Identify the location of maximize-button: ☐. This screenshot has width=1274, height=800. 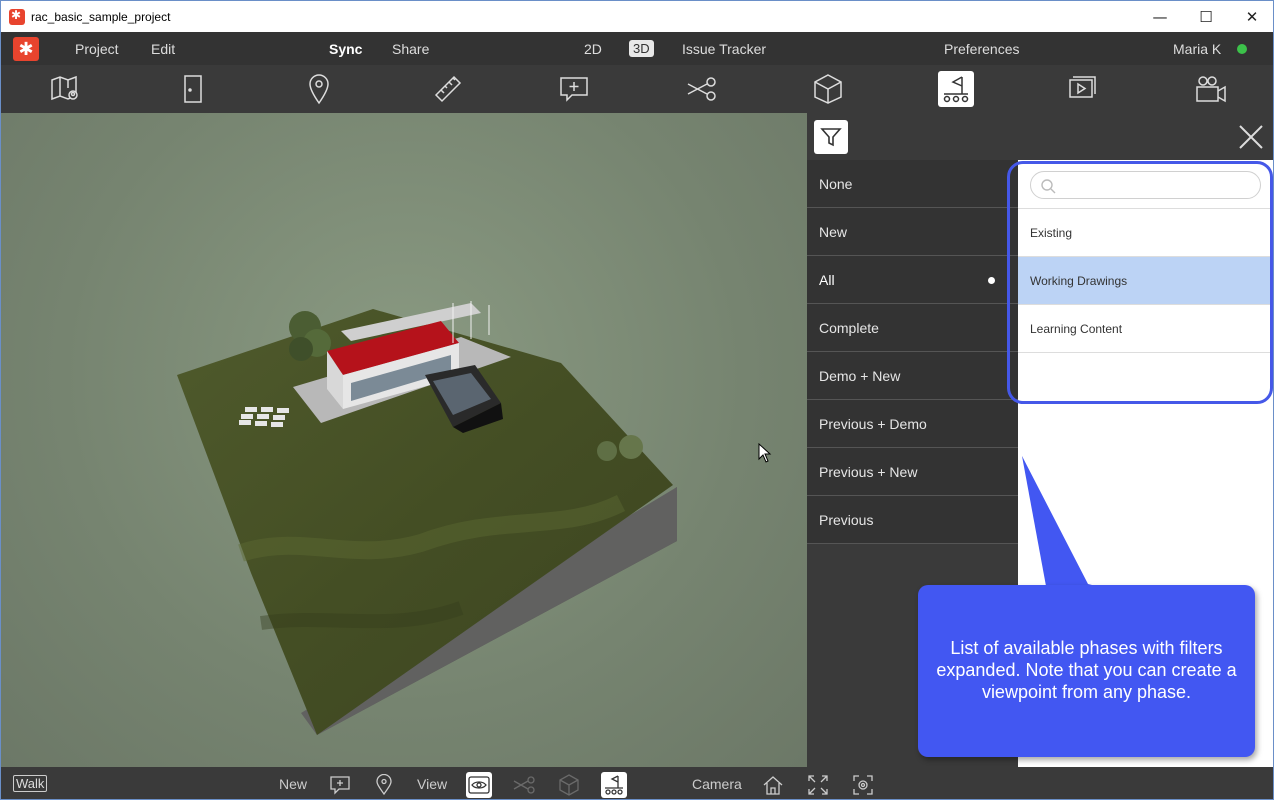
(1206, 16).